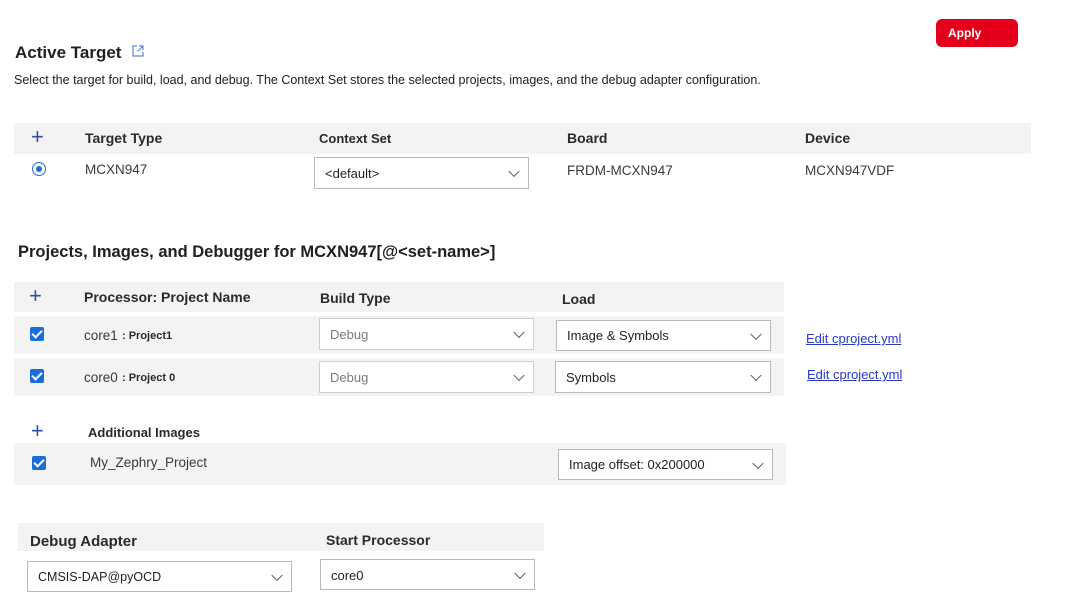 The image size is (1067, 613). I want to click on column-load: Load, so click(579, 299).